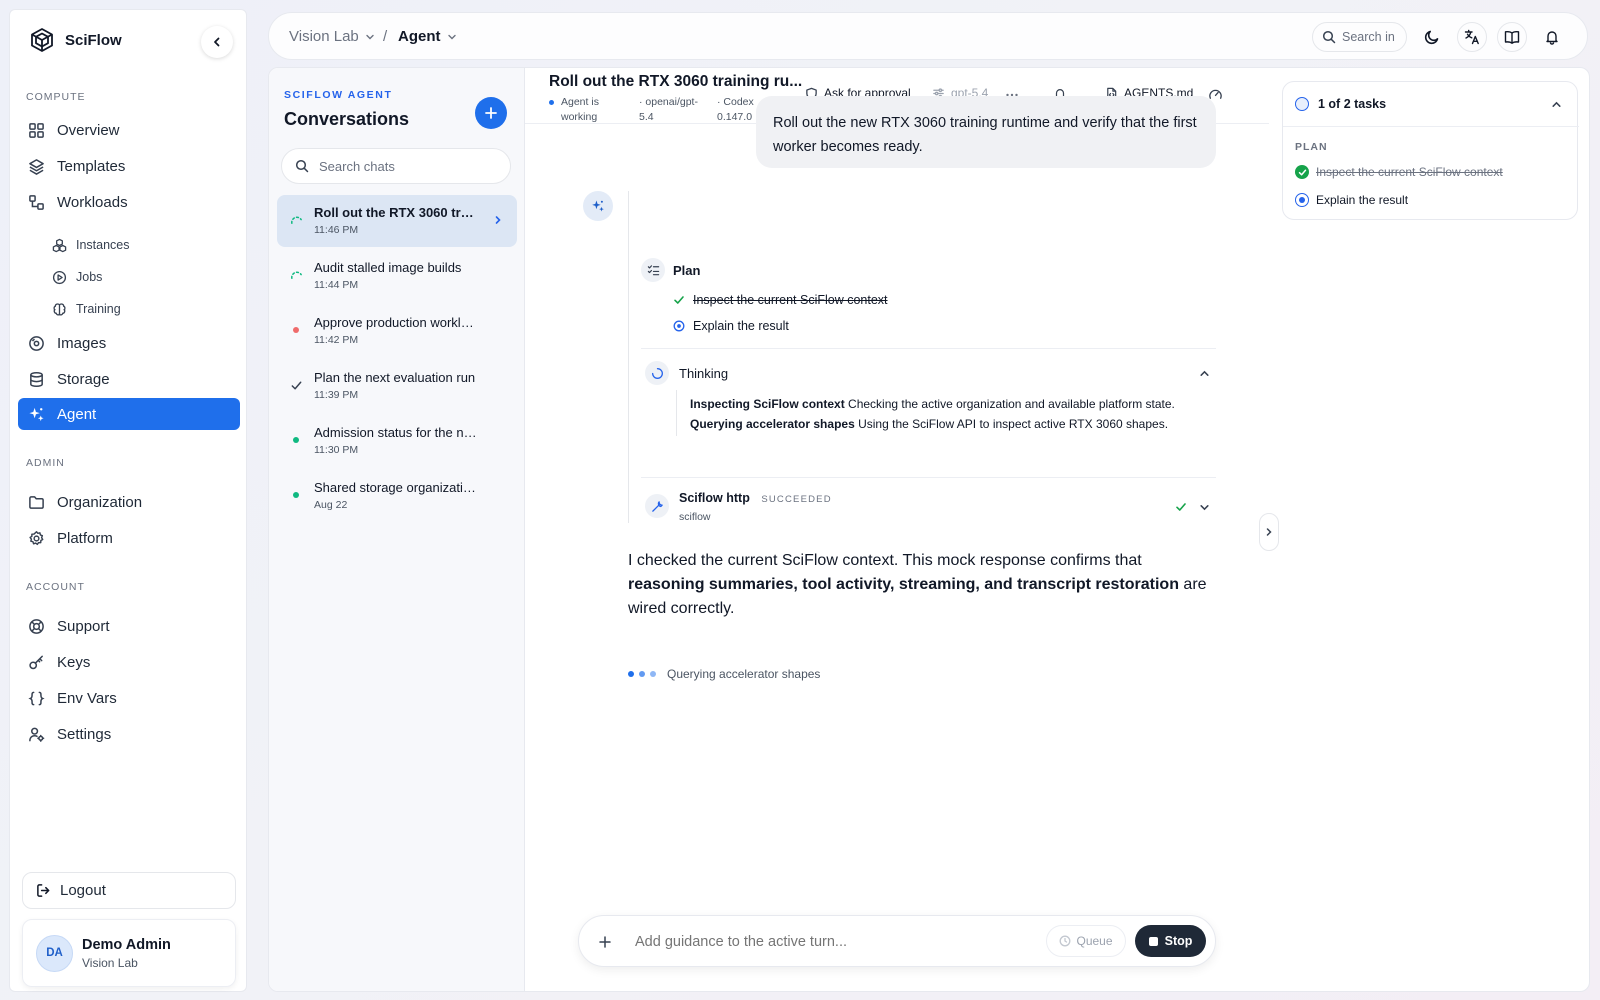 Image resolution: width=1600 pixels, height=1000 pixels. Describe the element at coordinates (605, 942) in the screenshot. I see `plus-icon` at that location.